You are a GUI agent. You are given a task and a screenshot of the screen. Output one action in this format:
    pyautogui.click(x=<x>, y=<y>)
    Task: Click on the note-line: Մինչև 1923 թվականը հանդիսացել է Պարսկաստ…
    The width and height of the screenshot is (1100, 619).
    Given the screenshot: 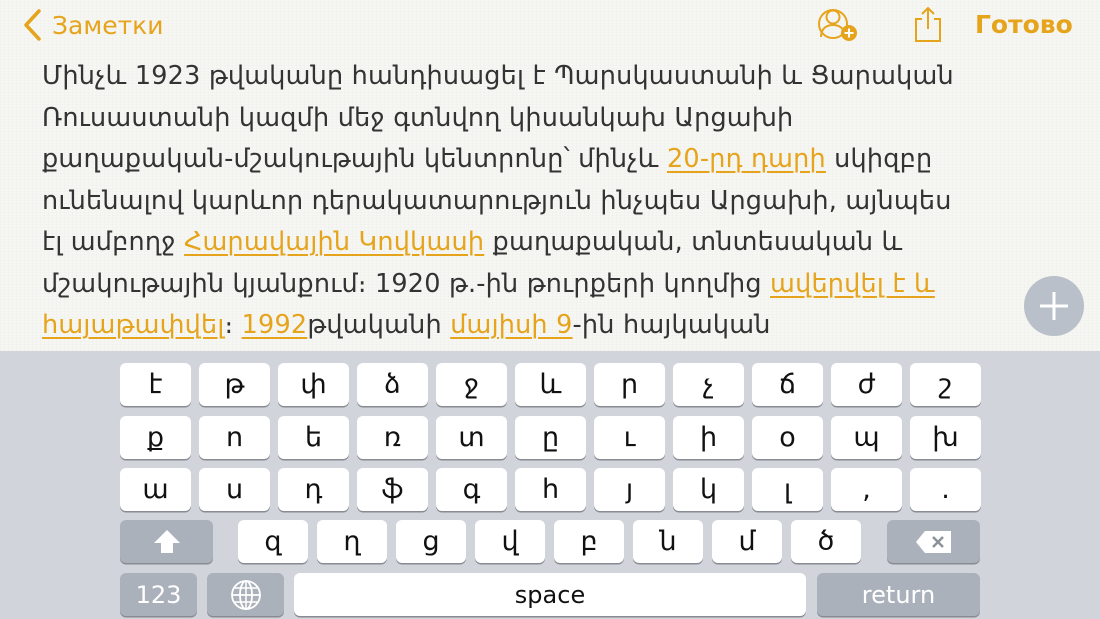 What is the action you would take?
    pyautogui.click(x=542, y=77)
    